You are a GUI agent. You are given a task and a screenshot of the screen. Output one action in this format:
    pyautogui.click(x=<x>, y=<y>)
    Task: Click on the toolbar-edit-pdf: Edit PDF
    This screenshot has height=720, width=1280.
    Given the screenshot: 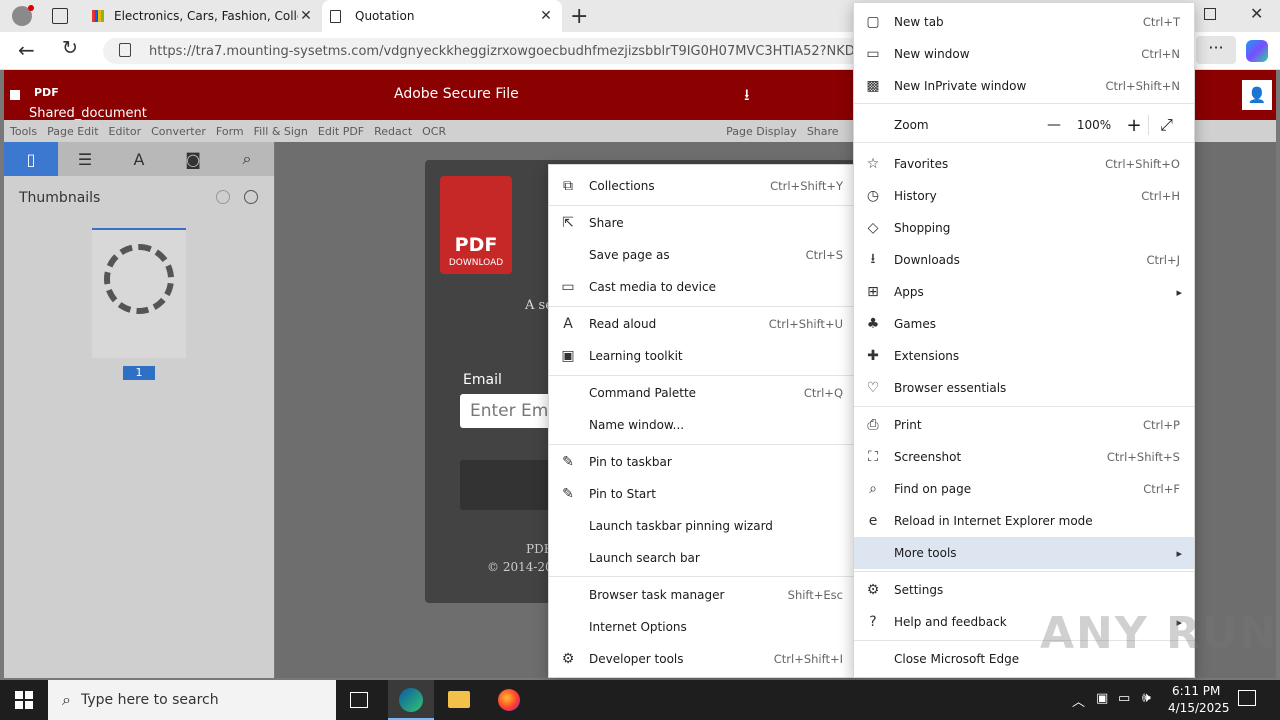 What is the action you would take?
    pyautogui.click(x=341, y=131)
    